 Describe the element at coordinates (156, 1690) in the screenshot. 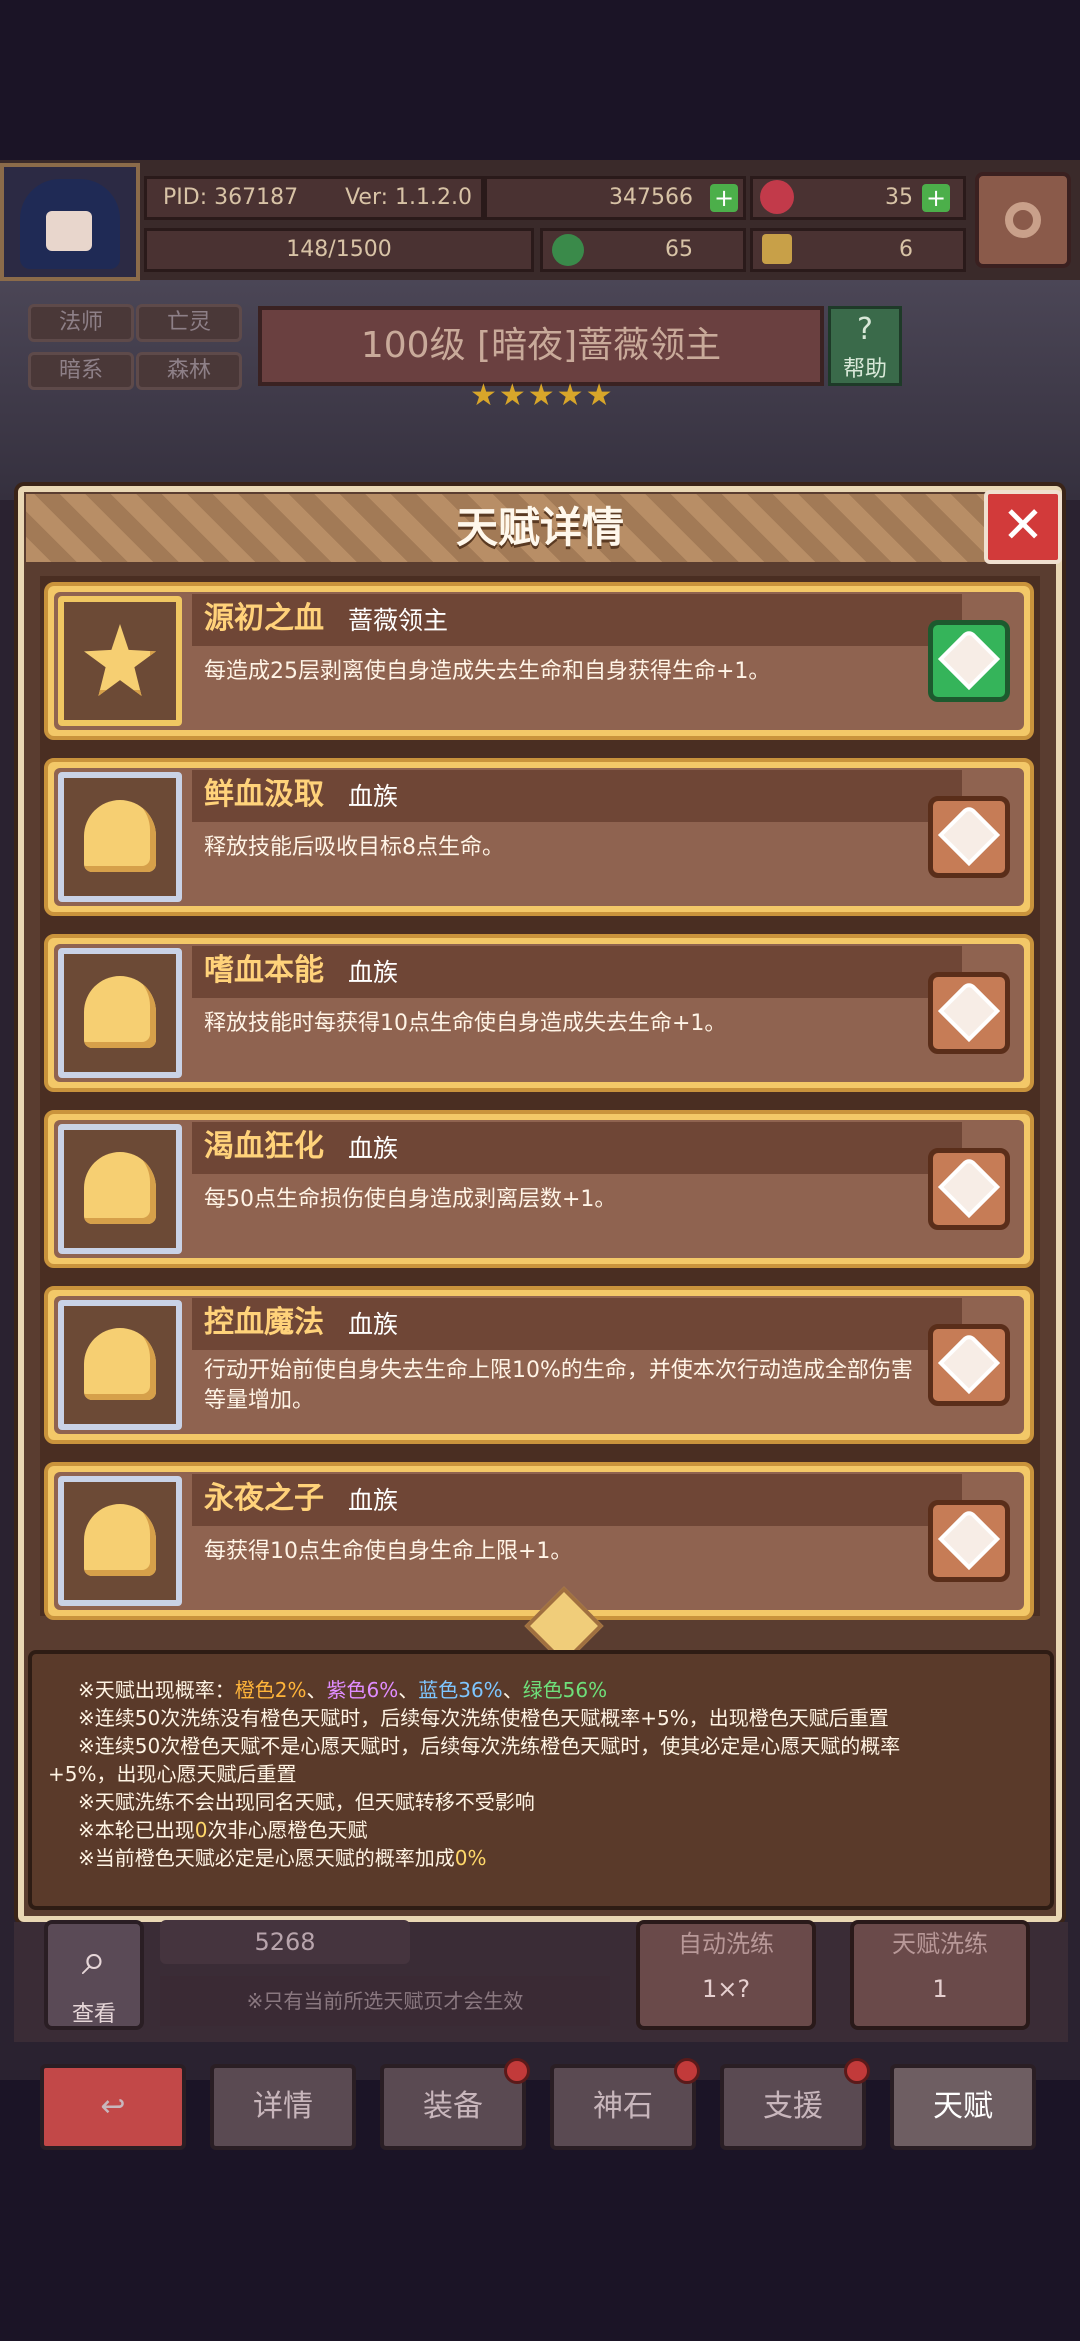

I see `note-prob-prefix: ※天赋出现概率：` at that location.